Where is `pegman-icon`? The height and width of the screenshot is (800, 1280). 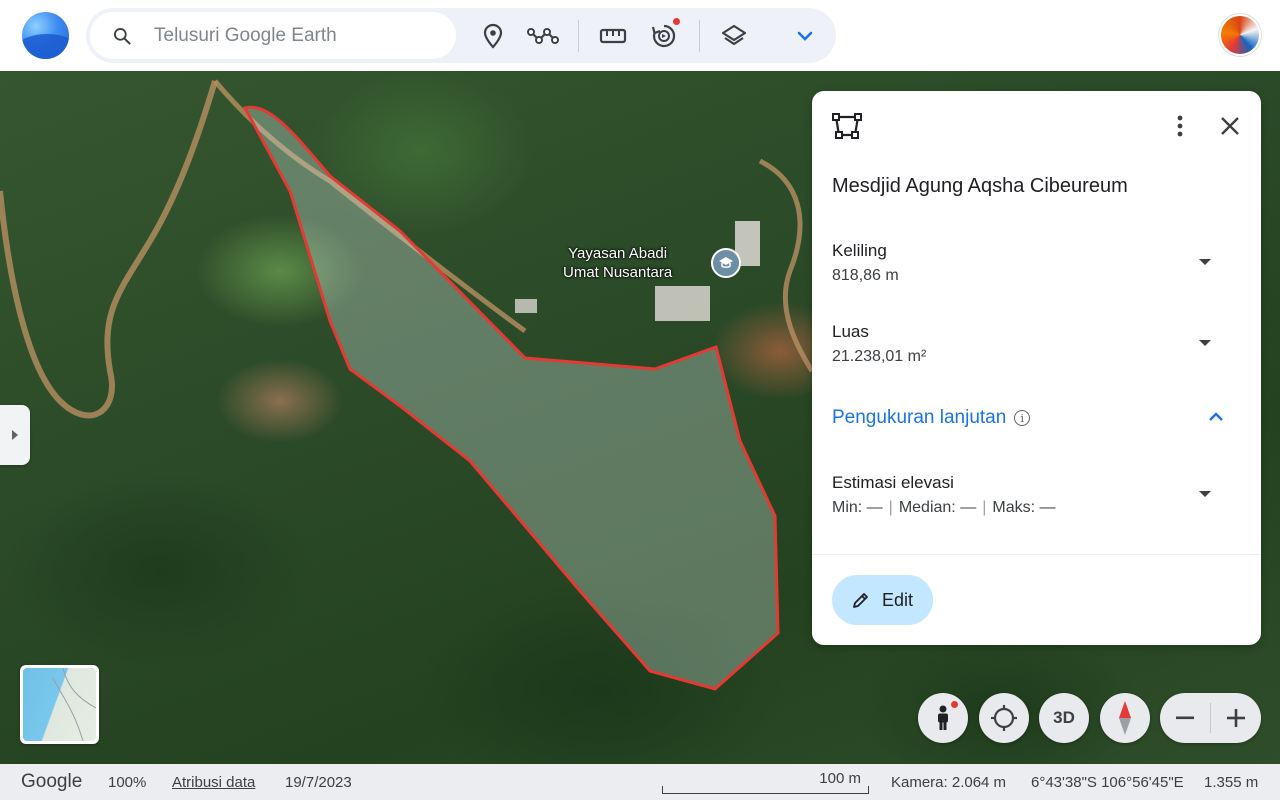
pegman-icon is located at coordinates (943, 717).